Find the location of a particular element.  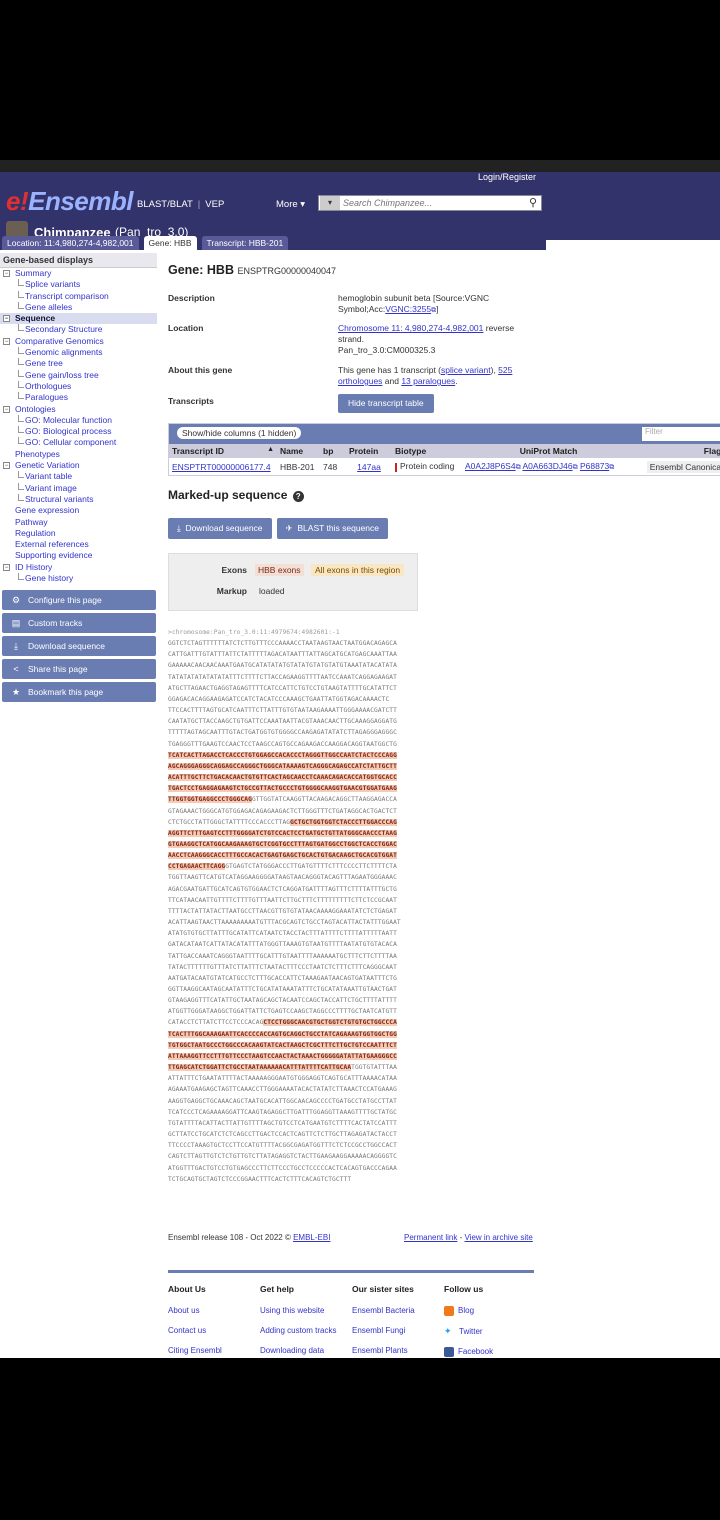

orthologue-count-link: 525 is located at coordinates (505, 370).